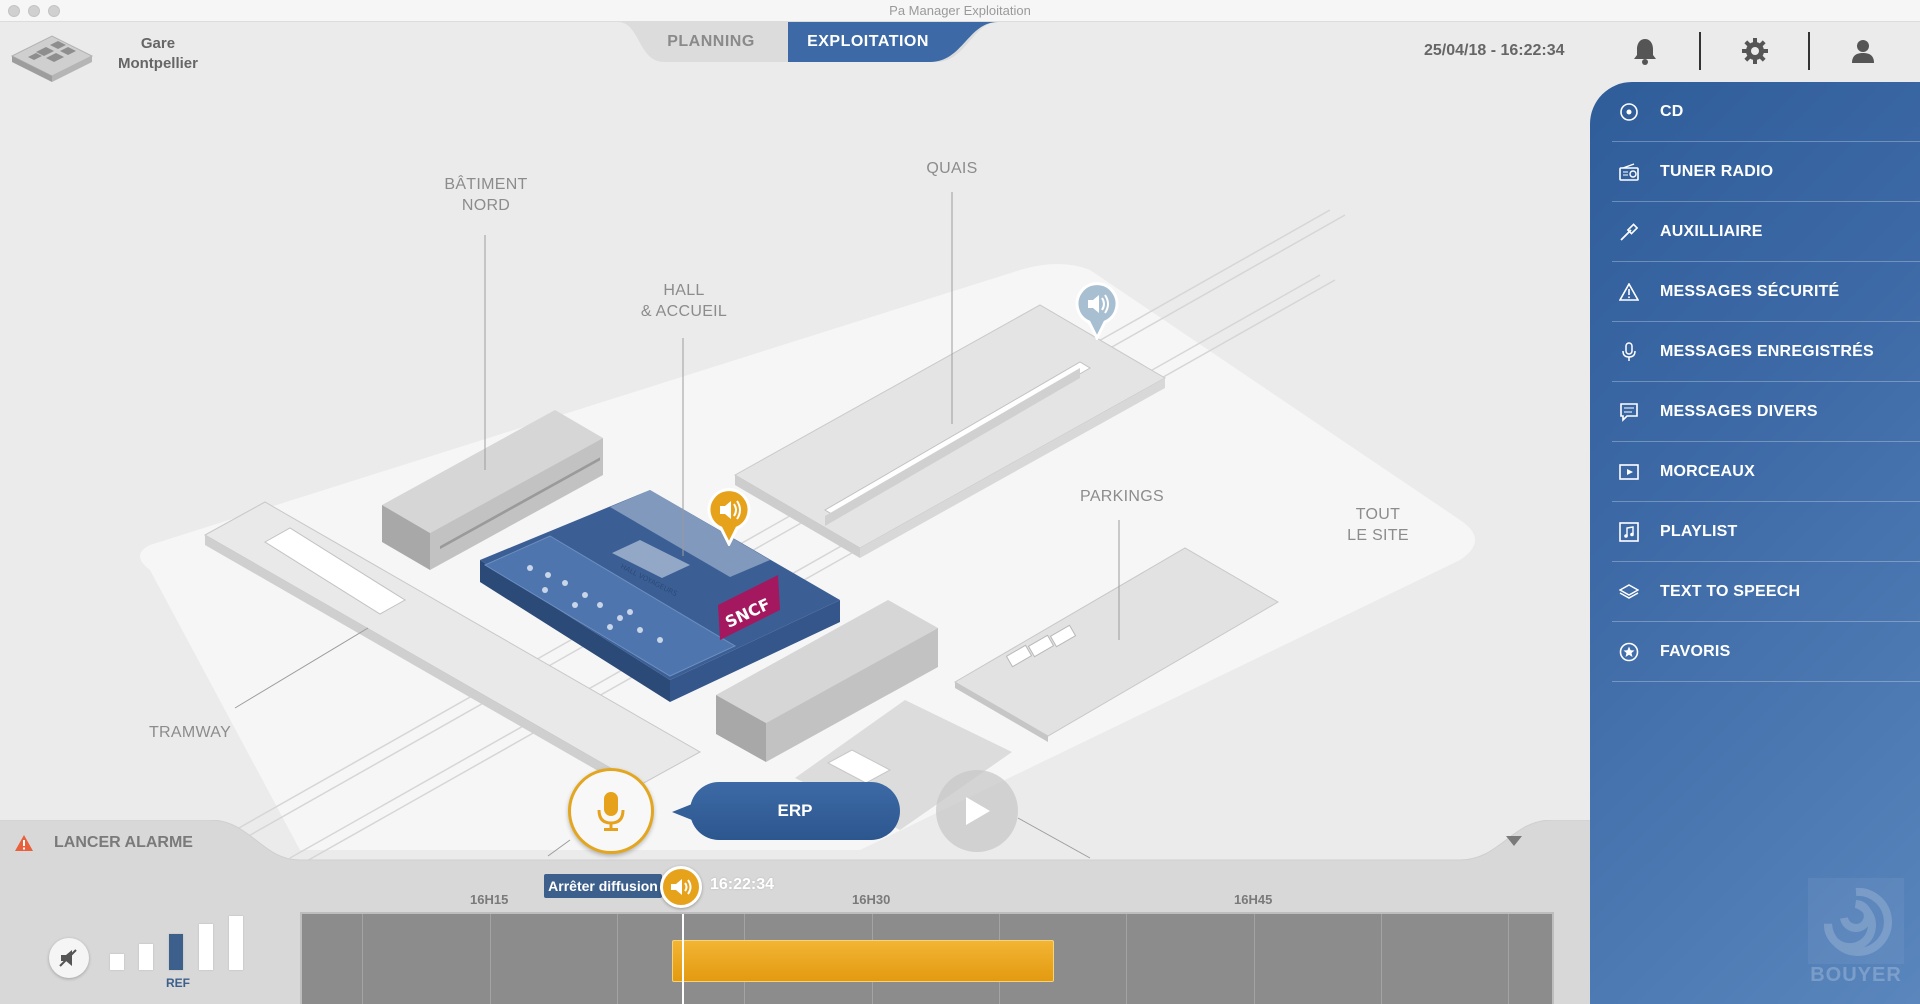 This screenshot has width=1920, height=1004. I want to click on brand-name: BOUYER, so click(1856, 975).